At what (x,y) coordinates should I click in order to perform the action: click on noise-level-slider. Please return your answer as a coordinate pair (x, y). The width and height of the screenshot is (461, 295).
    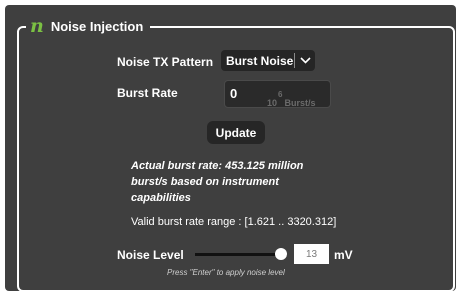
    Looking at the image, I should click on (241, 254).